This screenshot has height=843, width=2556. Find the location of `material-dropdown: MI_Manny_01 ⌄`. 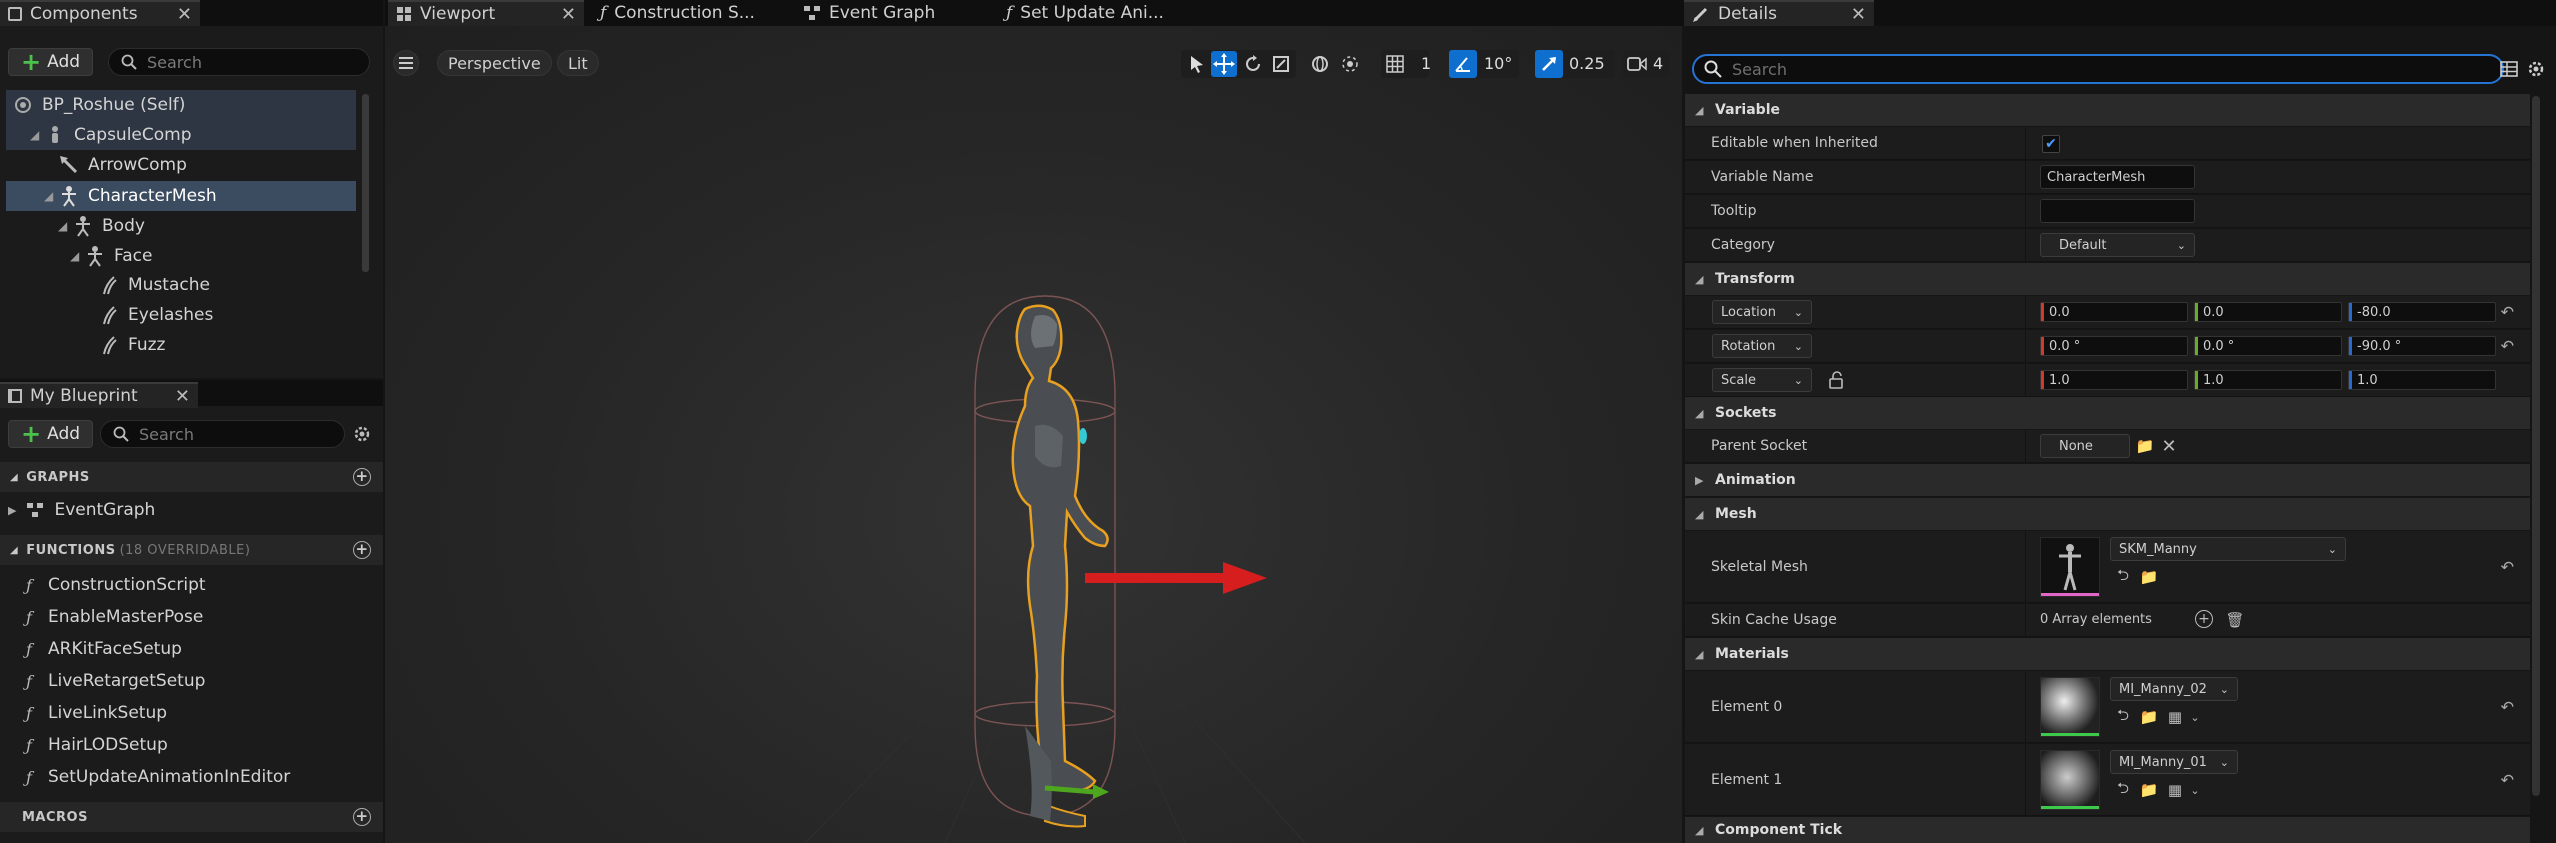

material-dropdown: MI_Manny_01 ⌄ is located at coordinates (2174, 762).